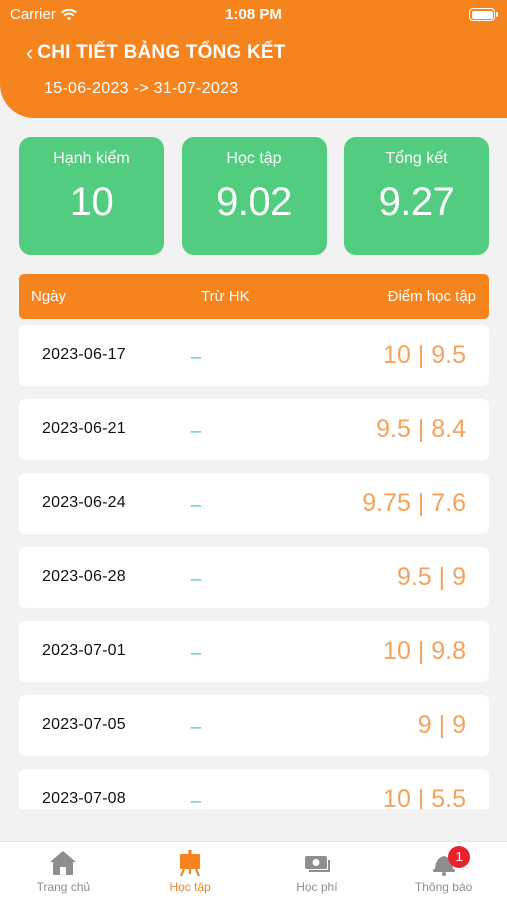  What do you see at coordinates (84, 428) in the screenshot?
I see `row-date: 2023-06-21` at bounding box center [84, 428].